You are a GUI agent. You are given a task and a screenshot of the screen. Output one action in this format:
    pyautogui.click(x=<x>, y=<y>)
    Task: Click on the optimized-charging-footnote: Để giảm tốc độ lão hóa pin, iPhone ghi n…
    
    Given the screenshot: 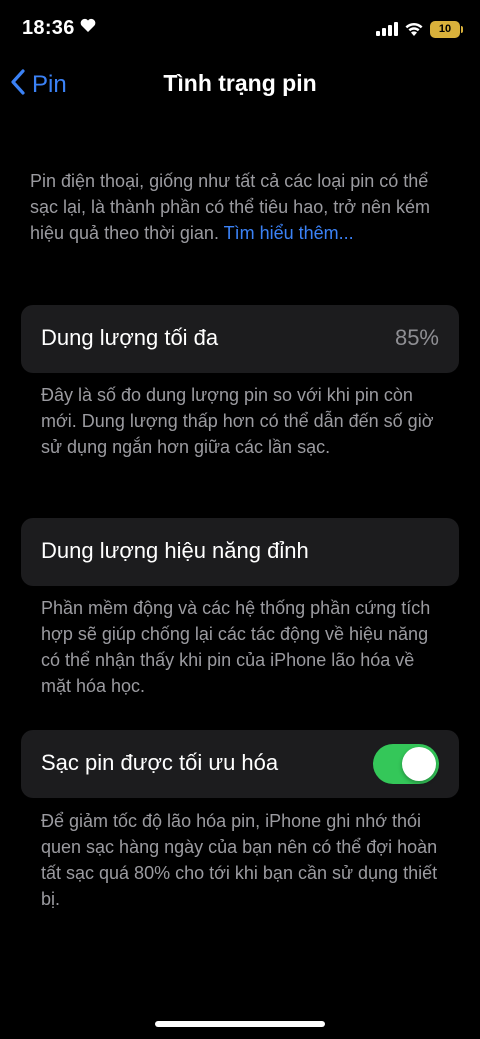 What is the action you would take?
    pyautogui.click(x=239, y=860)
    